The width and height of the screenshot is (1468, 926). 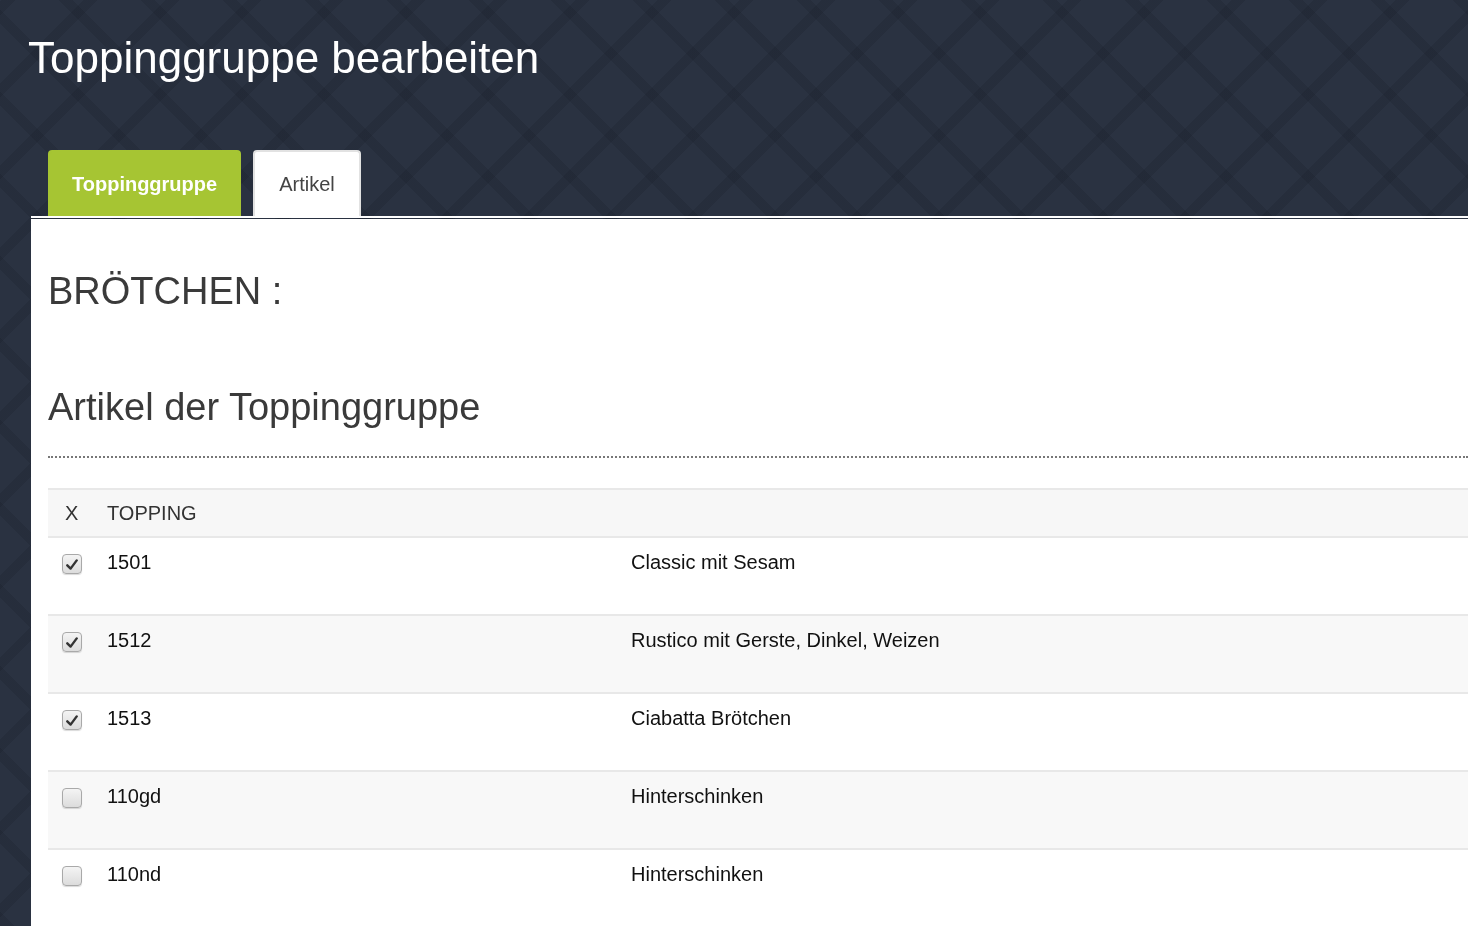 I want to click on page-title: Toppinggruppe bearbeiten, so click(x=284, y=58).